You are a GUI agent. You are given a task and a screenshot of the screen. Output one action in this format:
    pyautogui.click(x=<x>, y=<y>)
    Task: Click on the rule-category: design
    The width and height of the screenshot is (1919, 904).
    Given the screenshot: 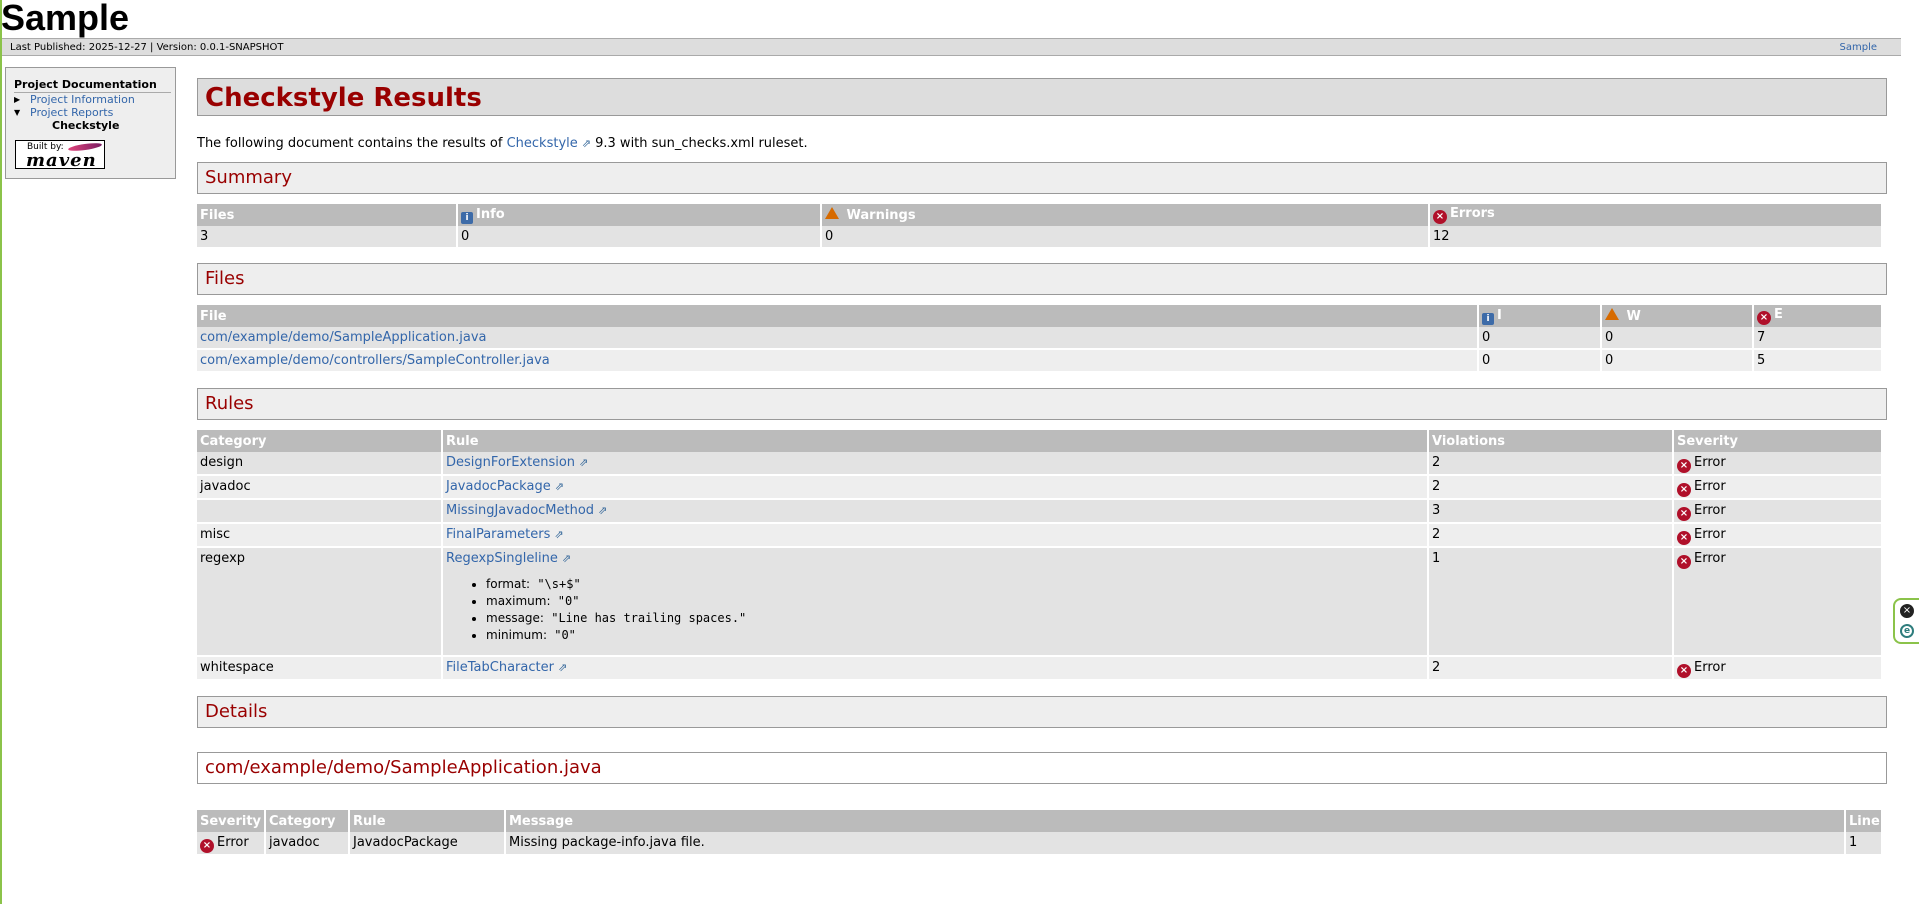 What is the action you would take?
    pyautogui.click(x=320, y=464)
    